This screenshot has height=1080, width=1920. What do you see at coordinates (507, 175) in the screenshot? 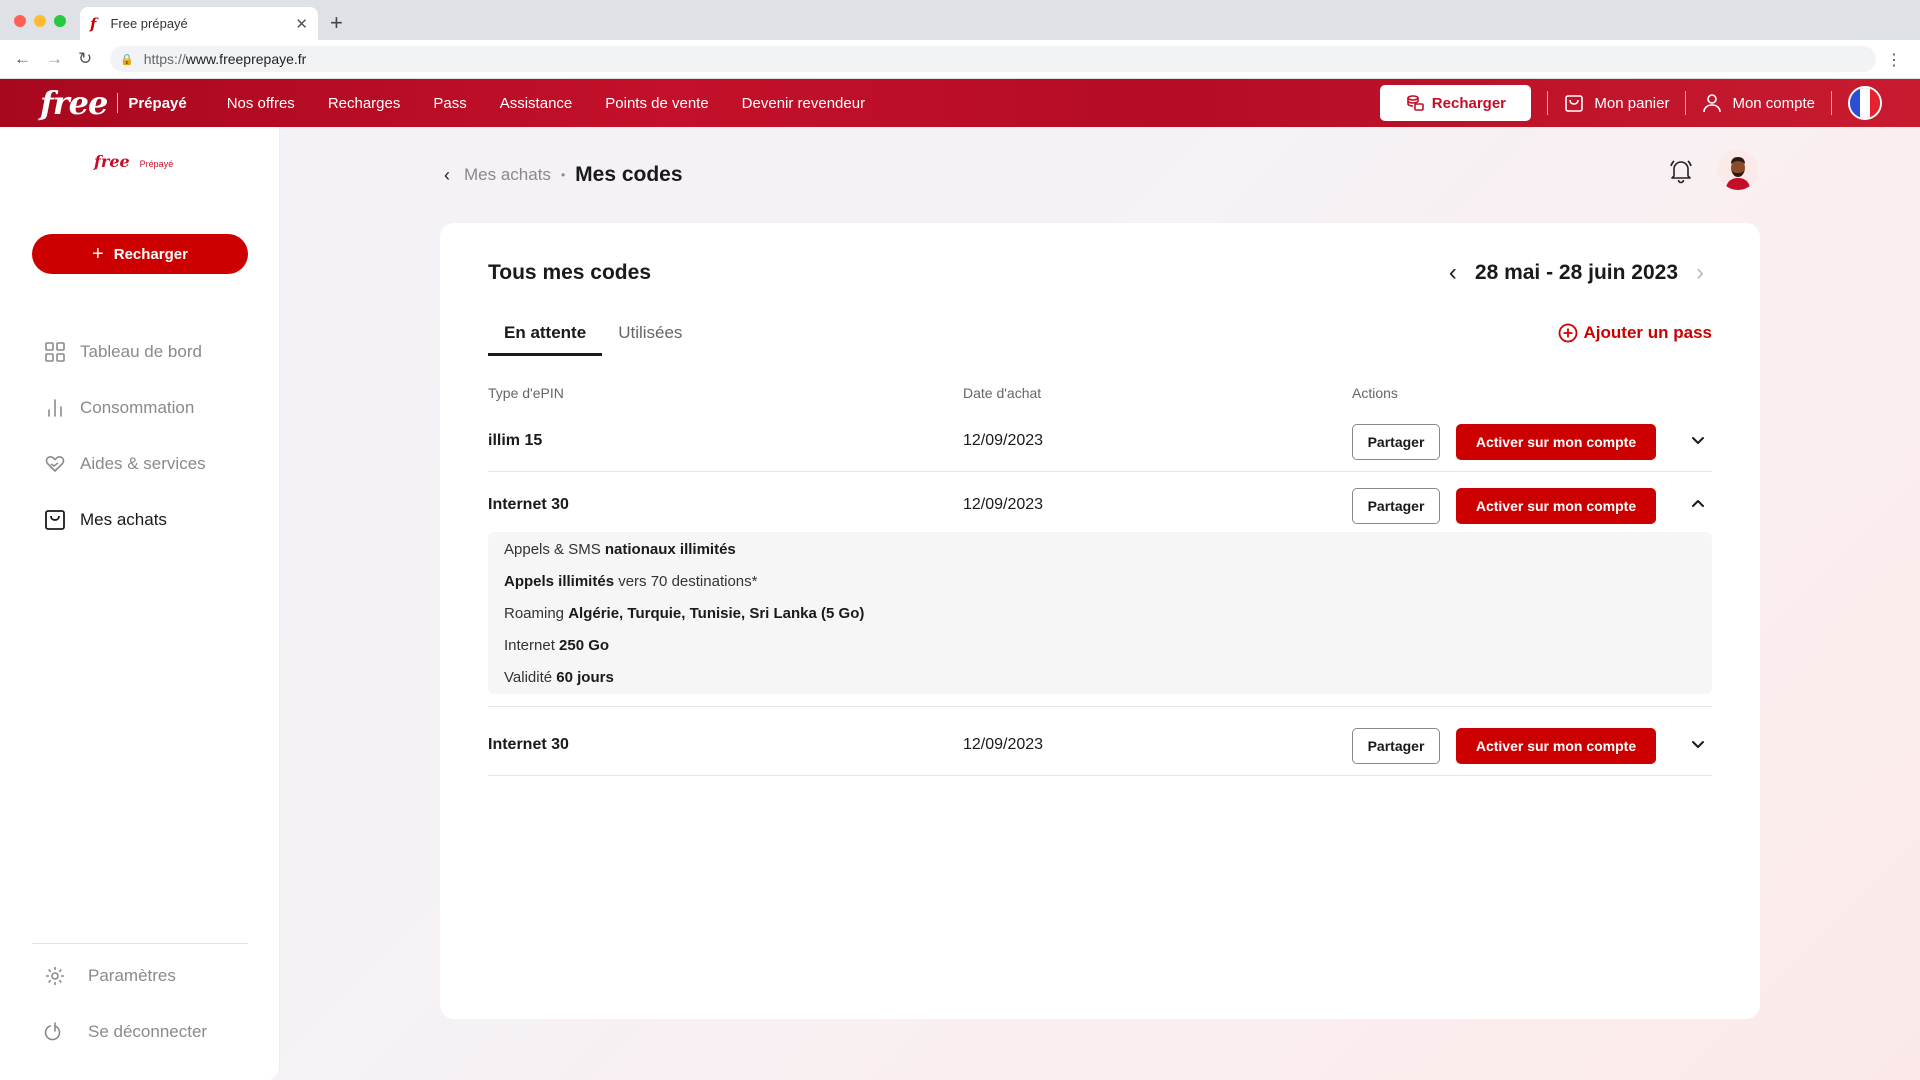
I see `breadcrumb-parent: Mes achats` at bounding box center [507, 175].